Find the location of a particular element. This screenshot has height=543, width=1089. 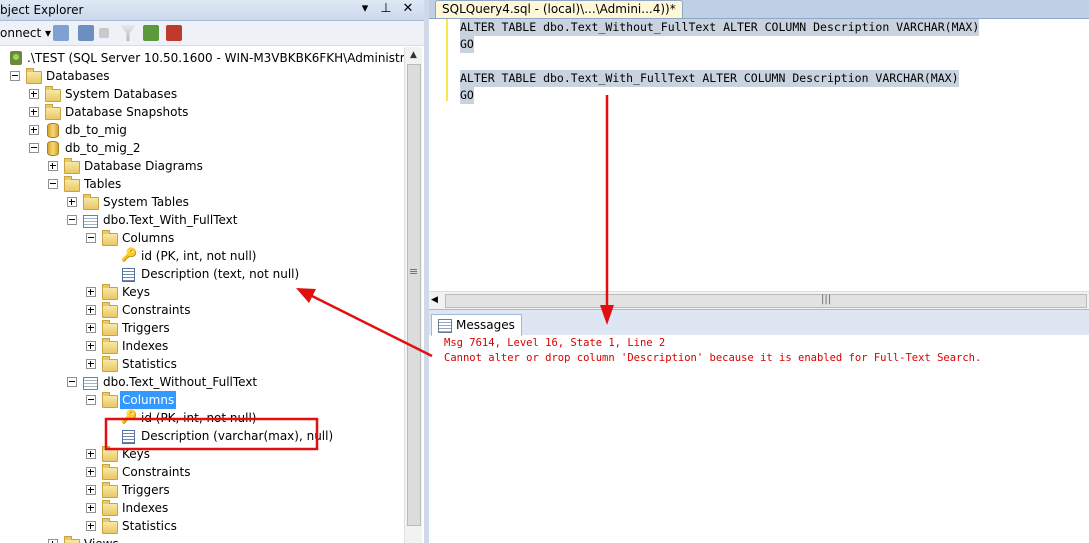

scrollbar-grip-icon: ||| is located at coordinates (826, 299).